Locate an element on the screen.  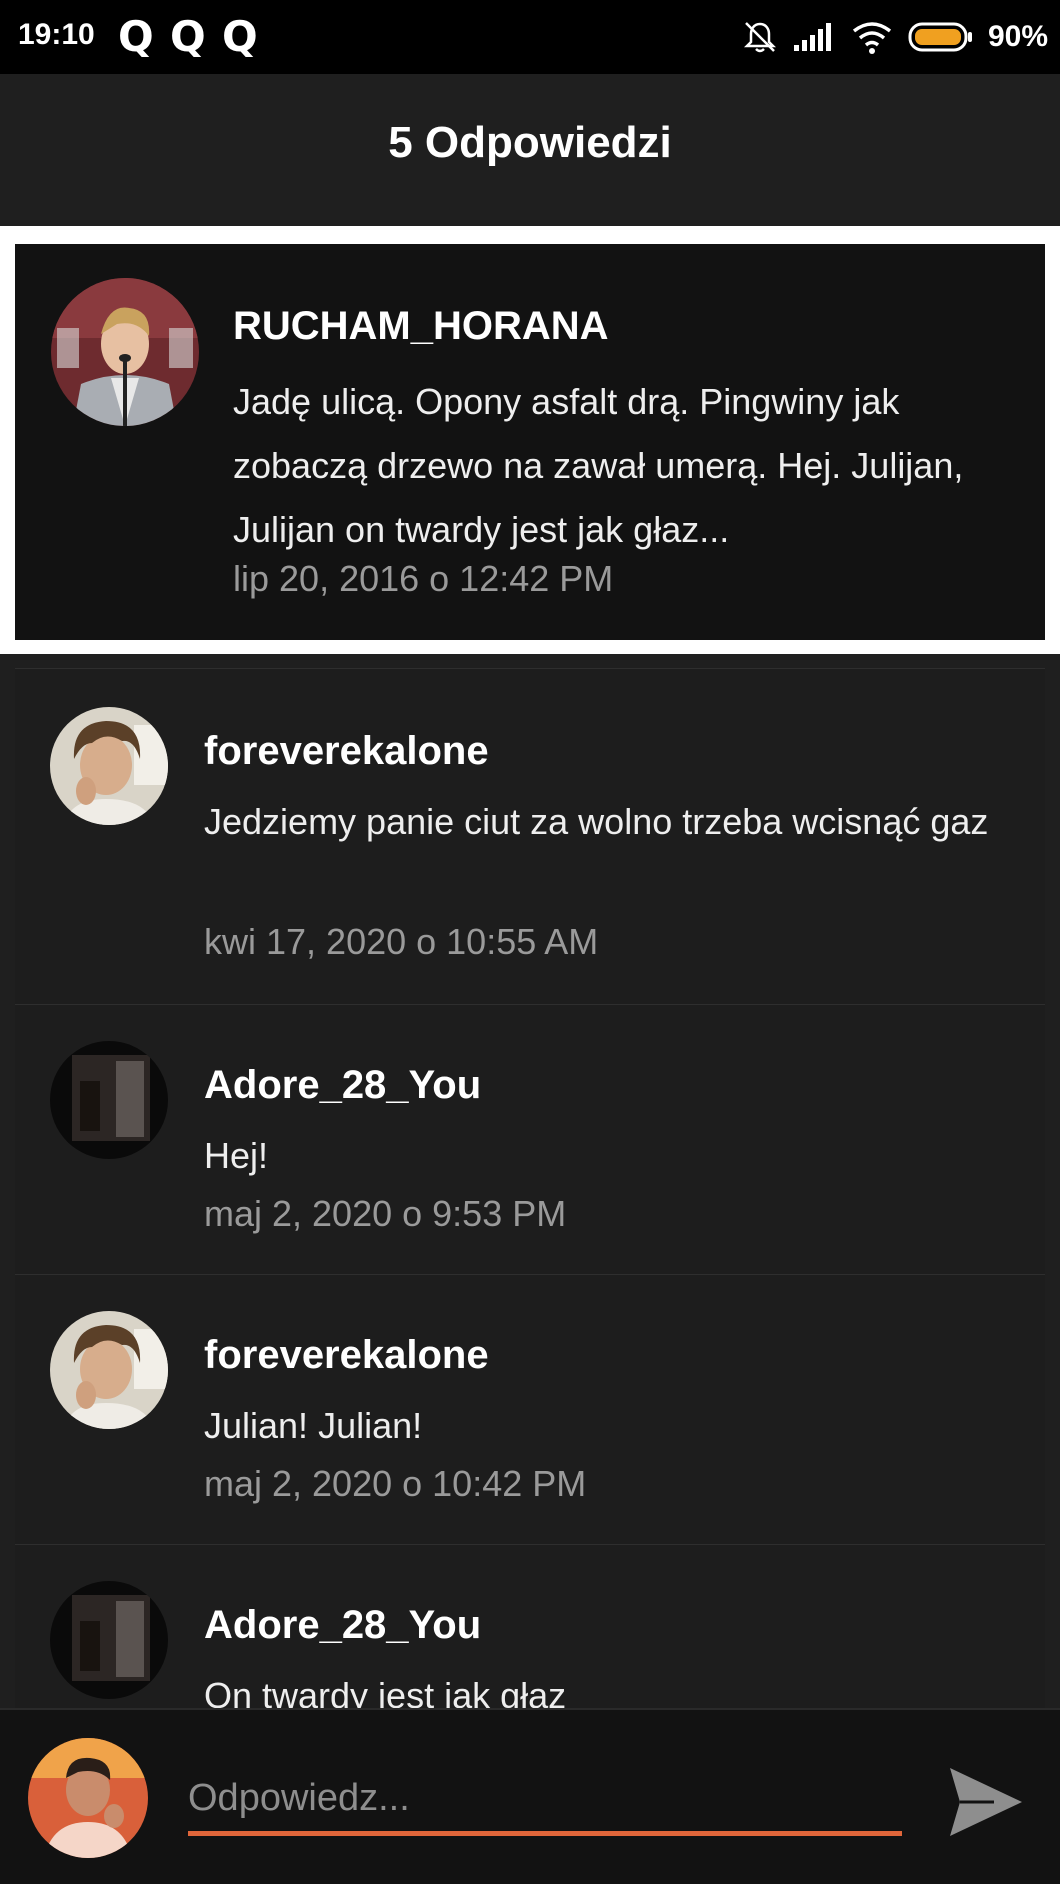
status-time: 19:10 is located at coordinates (56, 34).